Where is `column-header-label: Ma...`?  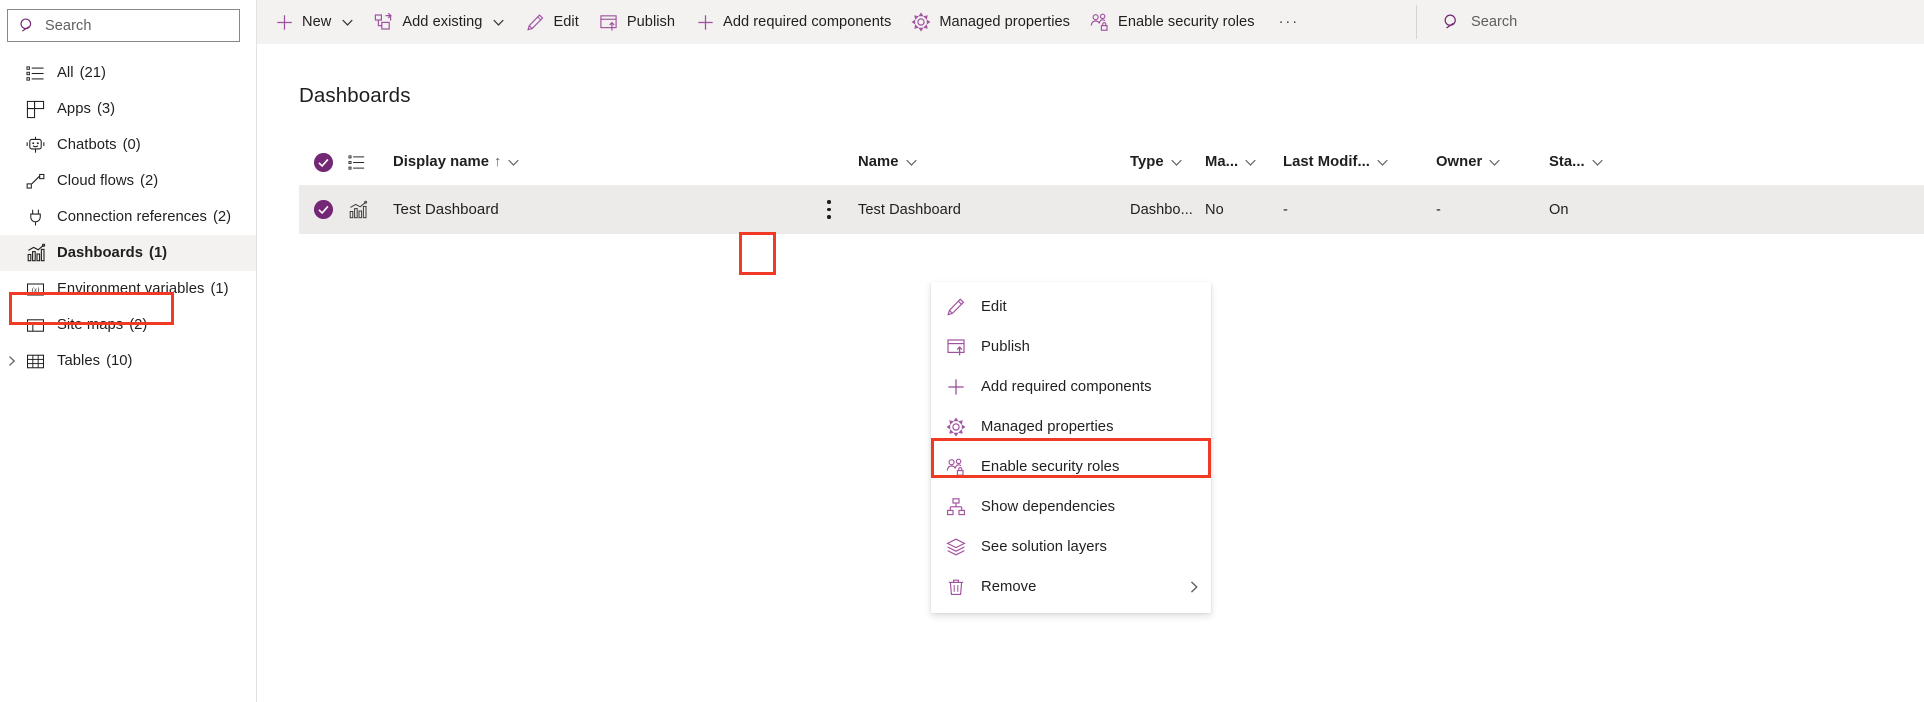 column-header-label: Ma... is located at coordinates (1222, 162).